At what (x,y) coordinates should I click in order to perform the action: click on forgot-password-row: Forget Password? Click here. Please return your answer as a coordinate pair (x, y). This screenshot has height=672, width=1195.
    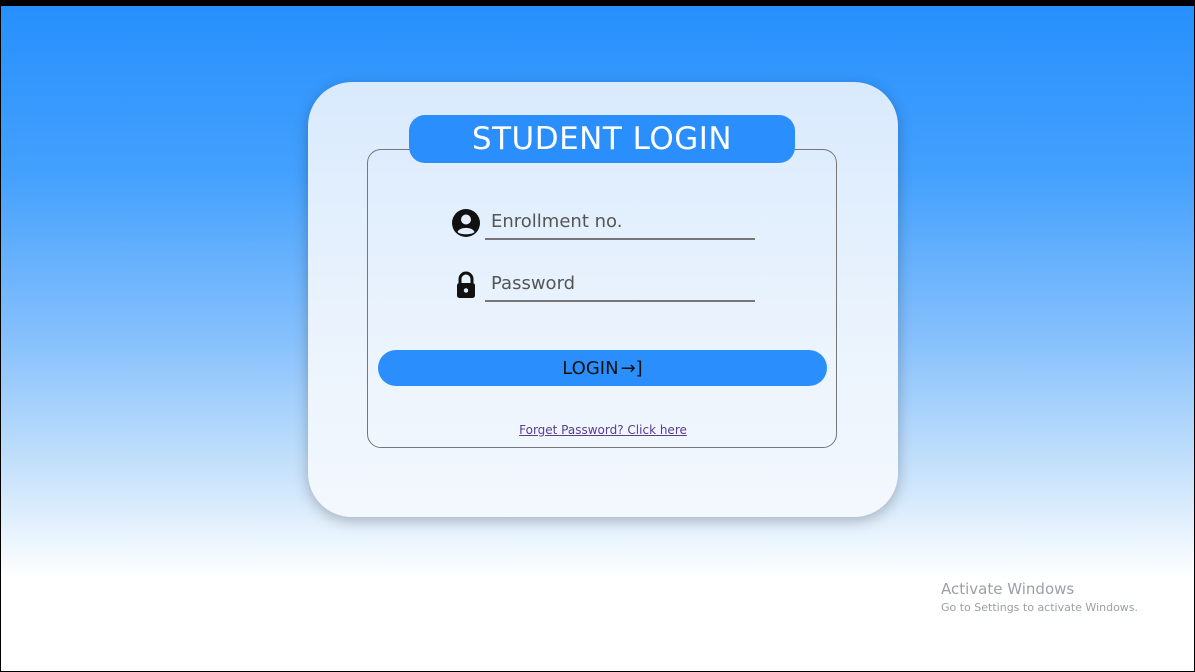
    Looking at the image, I should click on (603, 430).